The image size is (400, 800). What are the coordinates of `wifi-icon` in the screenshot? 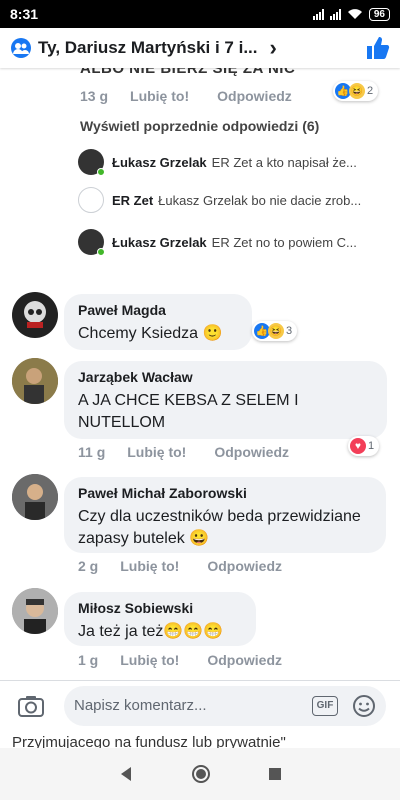 It's located at (354, 14).